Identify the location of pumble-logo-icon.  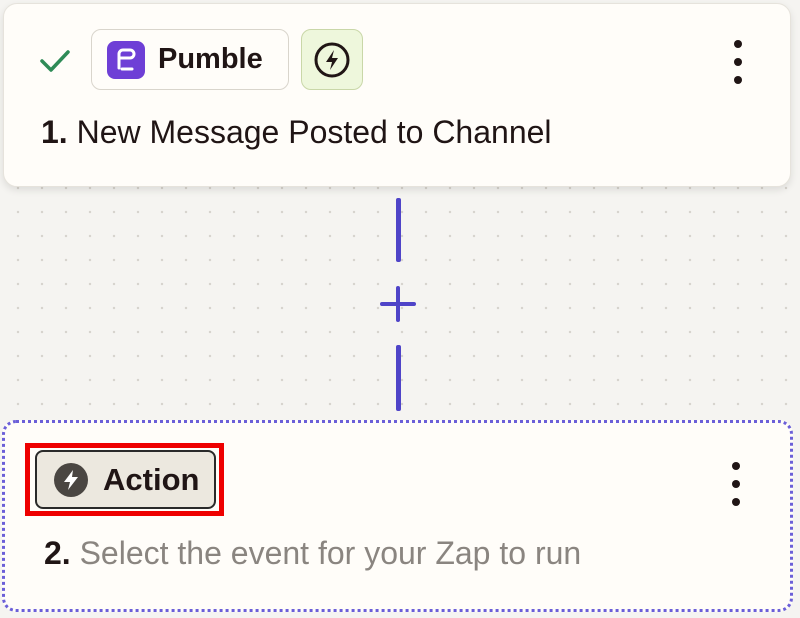
(126, 59).